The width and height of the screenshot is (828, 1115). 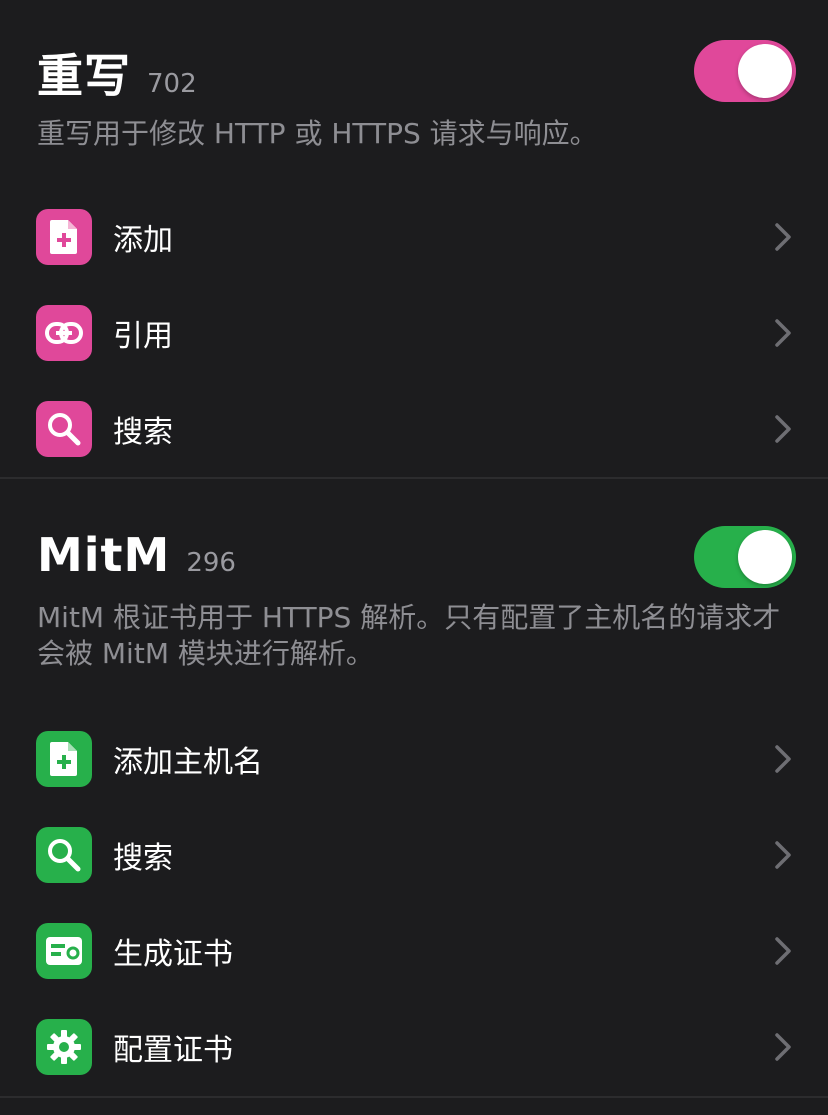 I want to click on rewrite-item-add: 添加, so click(x=414, y=237).